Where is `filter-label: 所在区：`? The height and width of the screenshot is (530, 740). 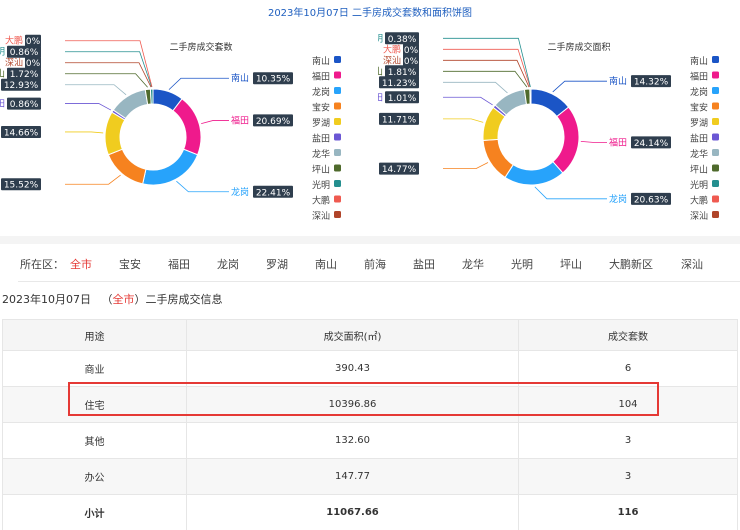
filter-label: 所在区： is located at coordinates (45, 266).